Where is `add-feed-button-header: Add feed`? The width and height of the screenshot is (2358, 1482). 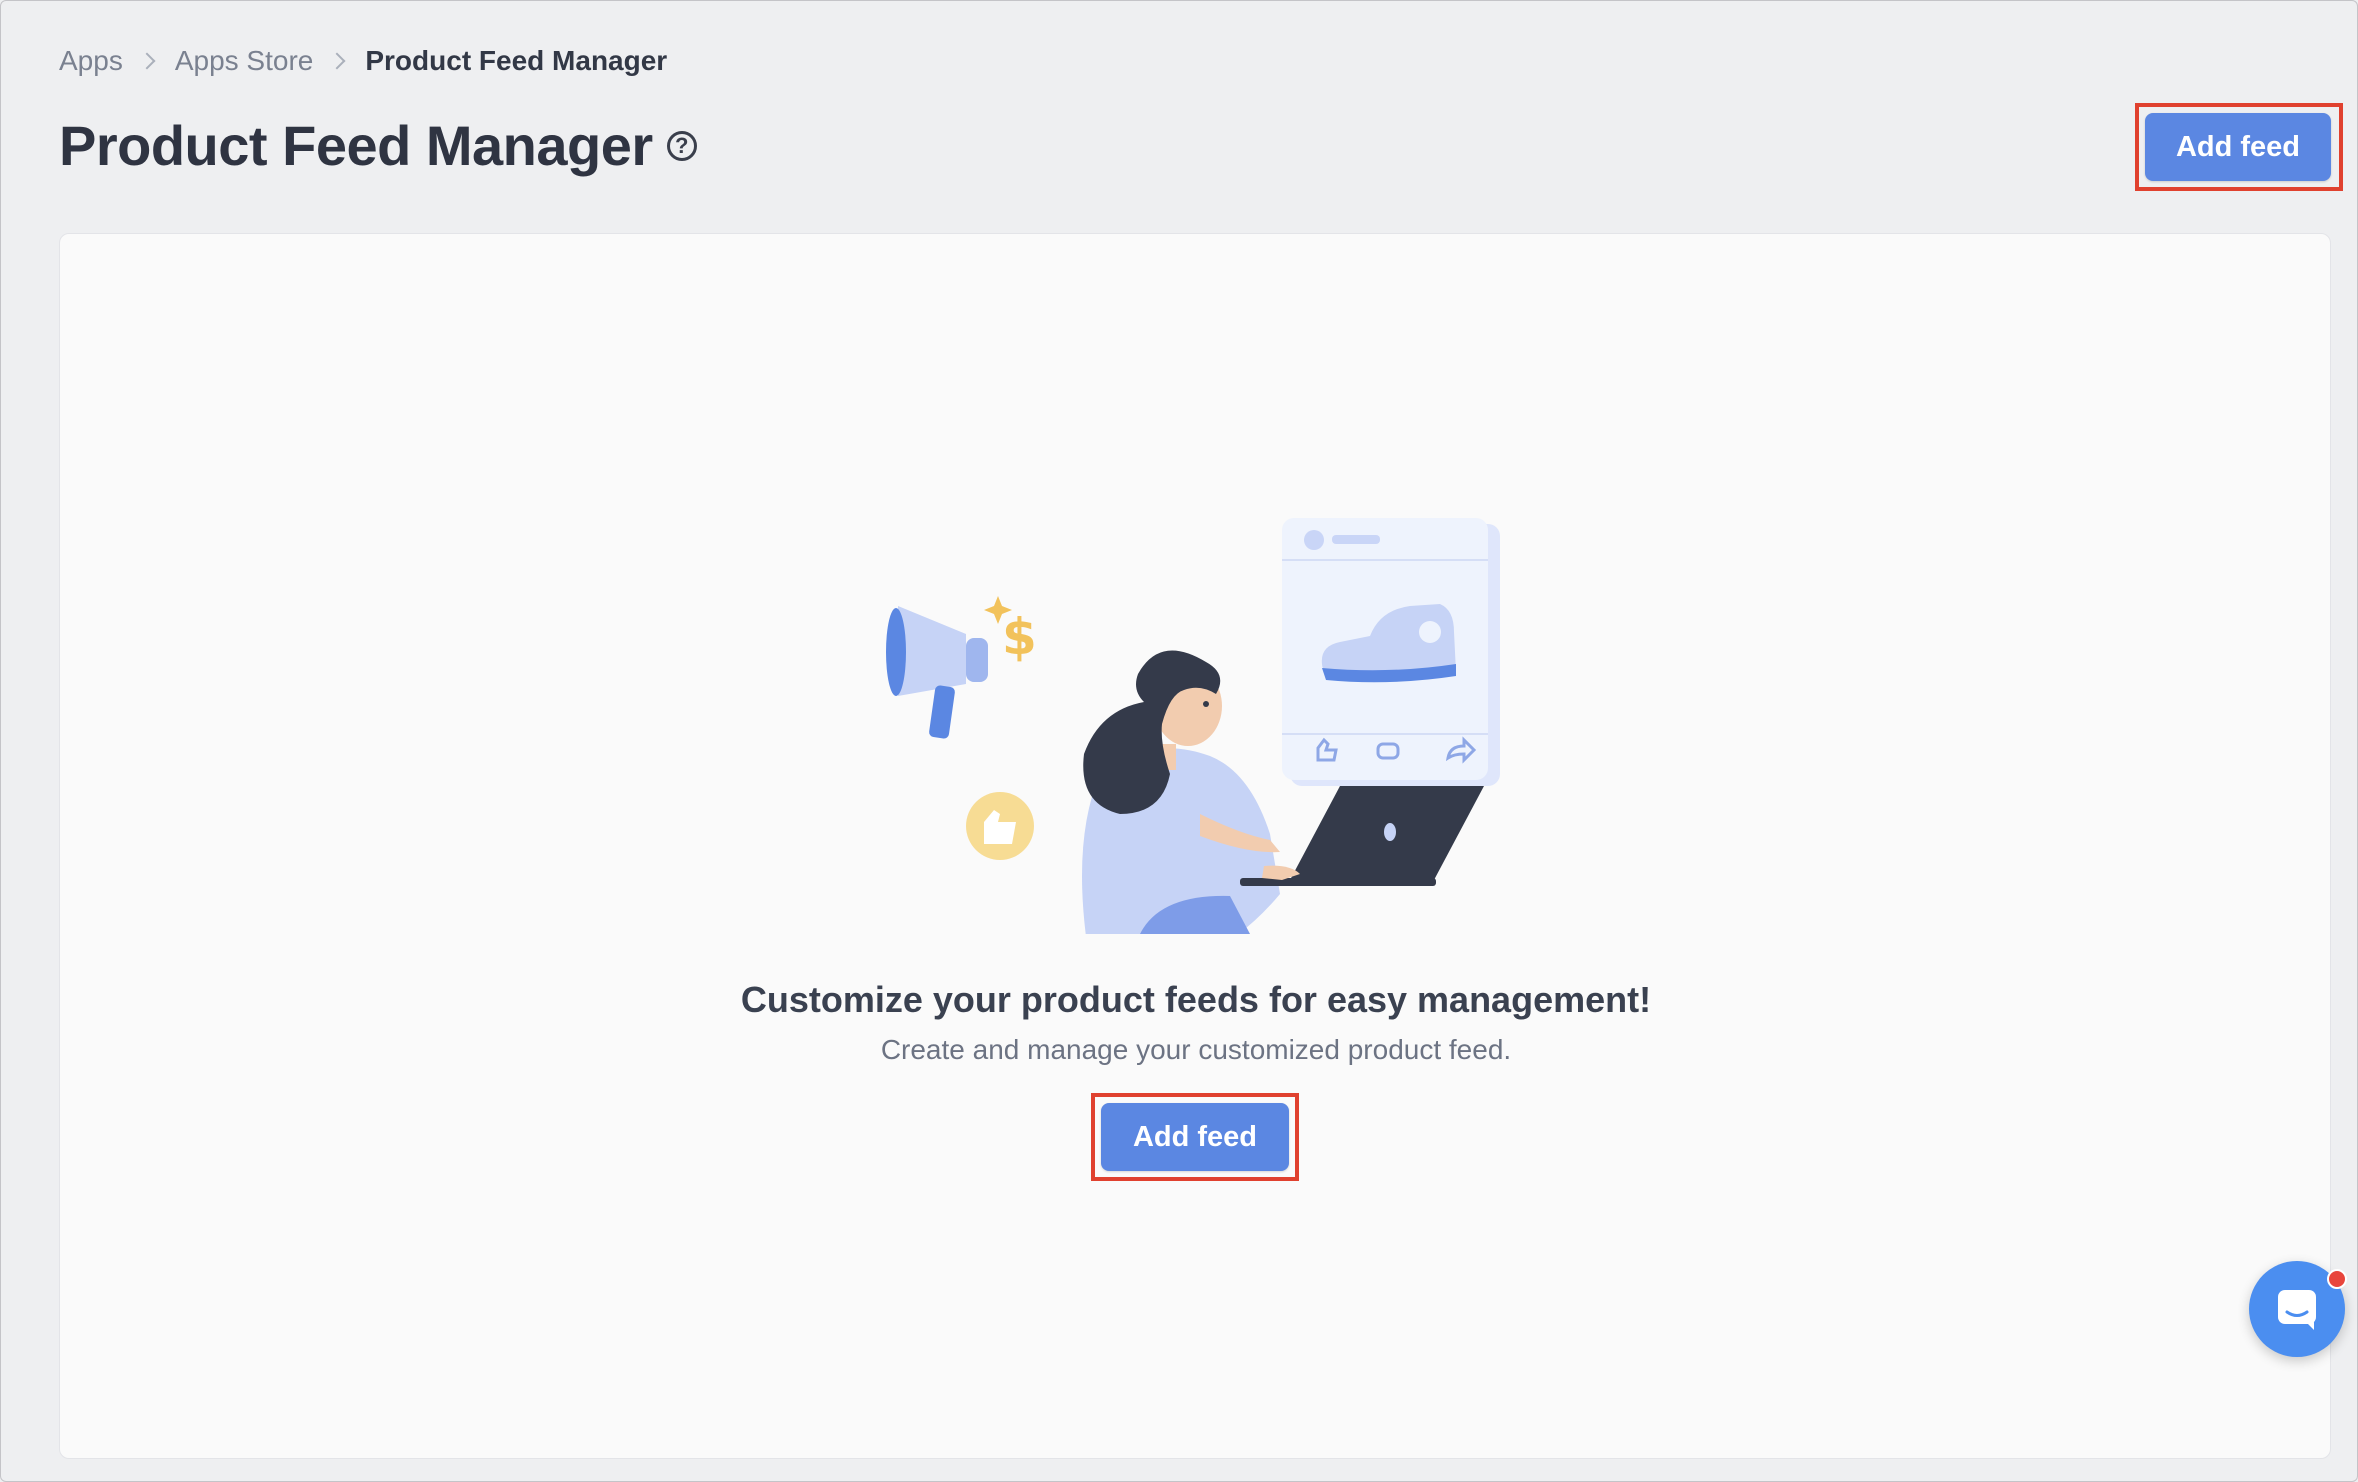
add-feed-button-header: Add feed is located at coordinates (2238, 147).